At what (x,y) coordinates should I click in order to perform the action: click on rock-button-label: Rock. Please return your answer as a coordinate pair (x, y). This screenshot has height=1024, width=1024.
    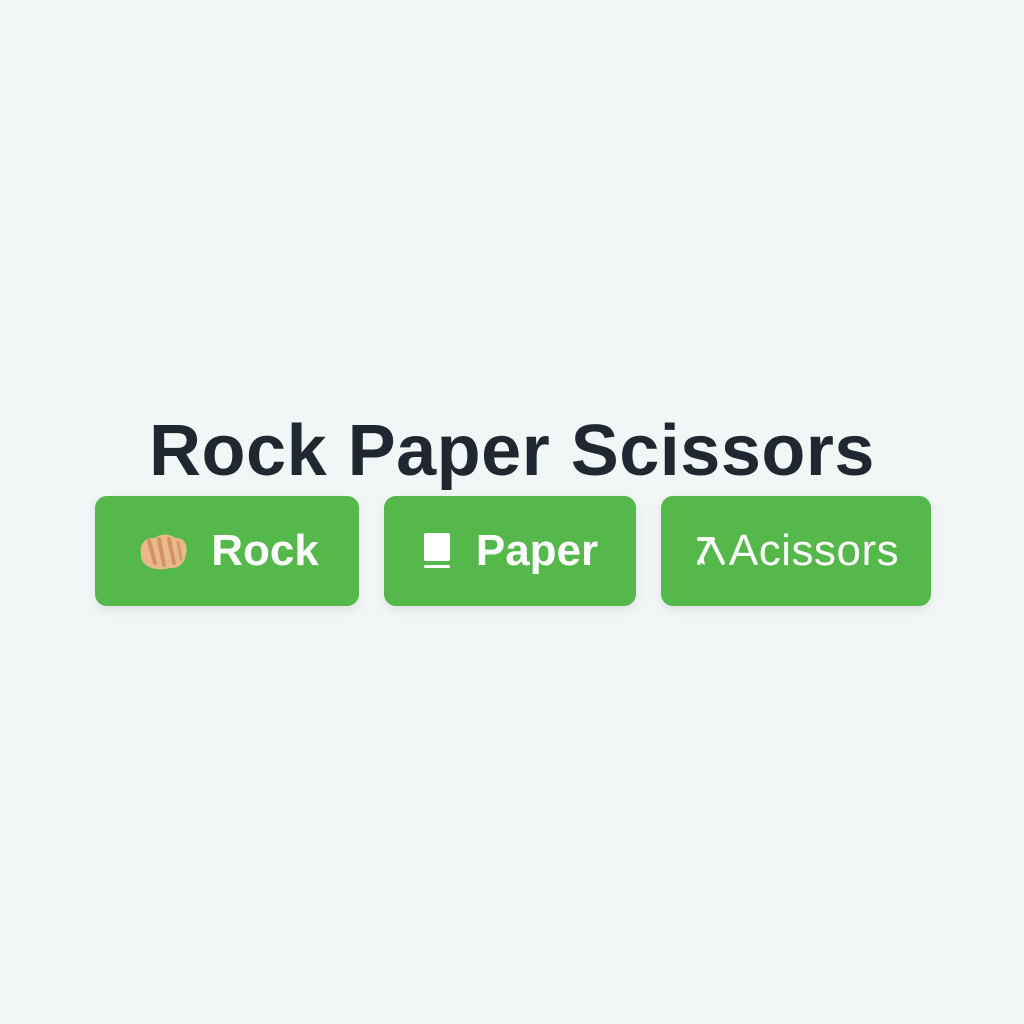
    Looking at the image, I should click on (265, 550).